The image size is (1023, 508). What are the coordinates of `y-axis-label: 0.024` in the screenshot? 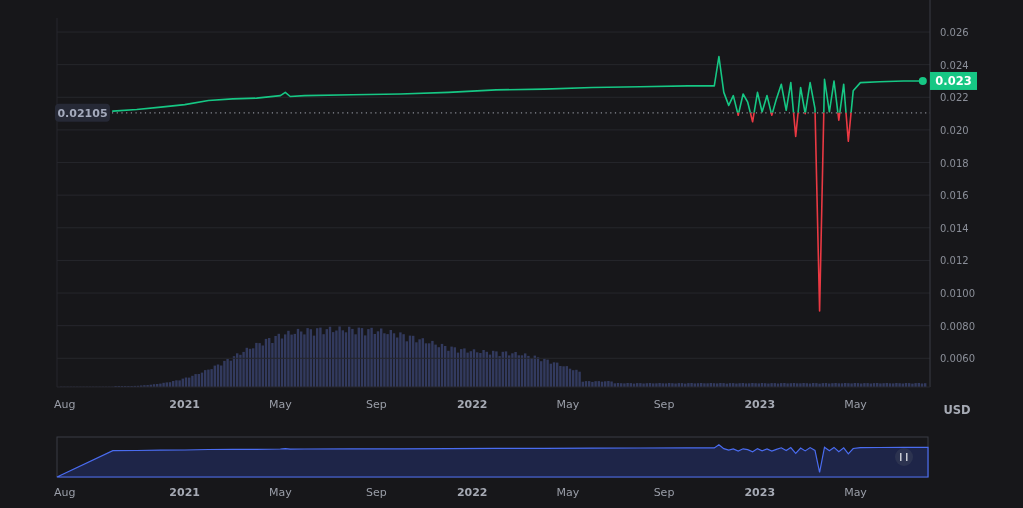 It's located at (954, 65).